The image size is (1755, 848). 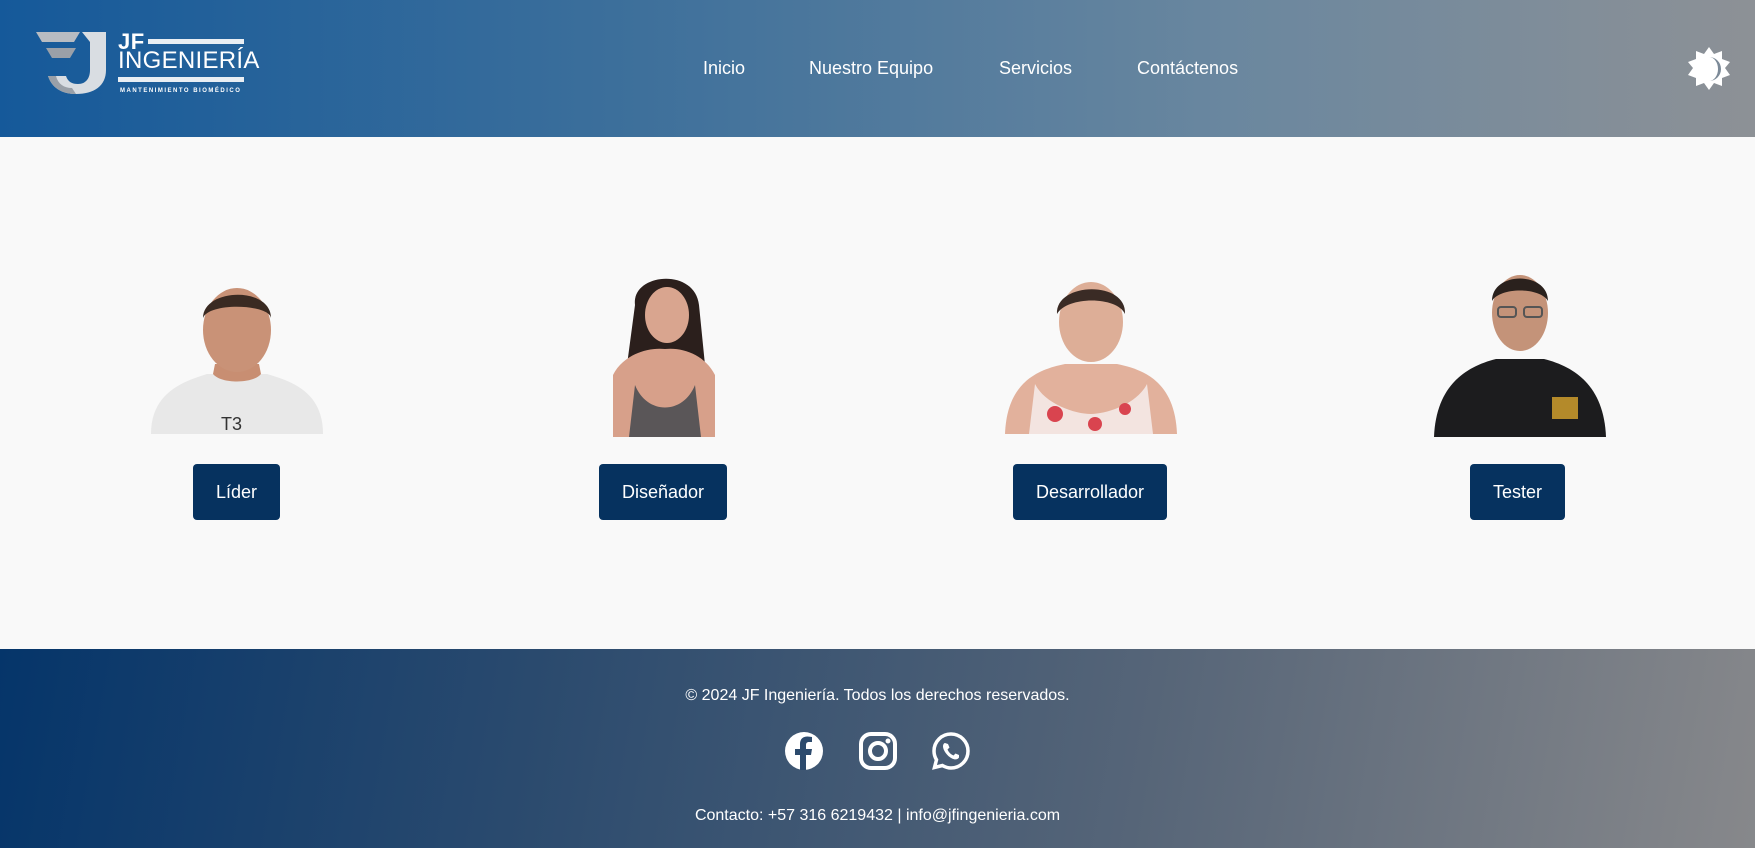 What do you see at coordinates (871, 68) in the screenshot?
I see `nav-nuestro-equipo: Nuestro Equipo` at bounding box center [871, 68].